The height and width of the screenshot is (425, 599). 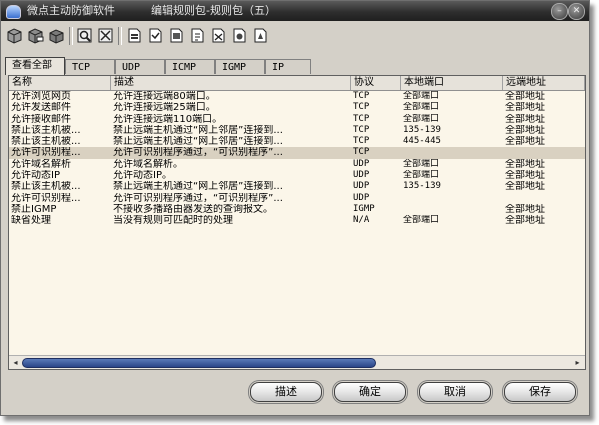 What do you see at coordinates (577, 362) in the screenshot?
I see `scroll-right-icon: ▸` at bounding box center [577, 362].